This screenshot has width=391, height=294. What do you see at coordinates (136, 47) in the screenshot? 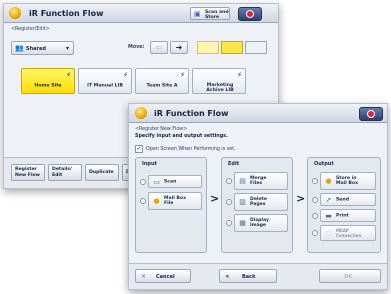
I see `move-label: Move:` at bounding box center [136, 47].